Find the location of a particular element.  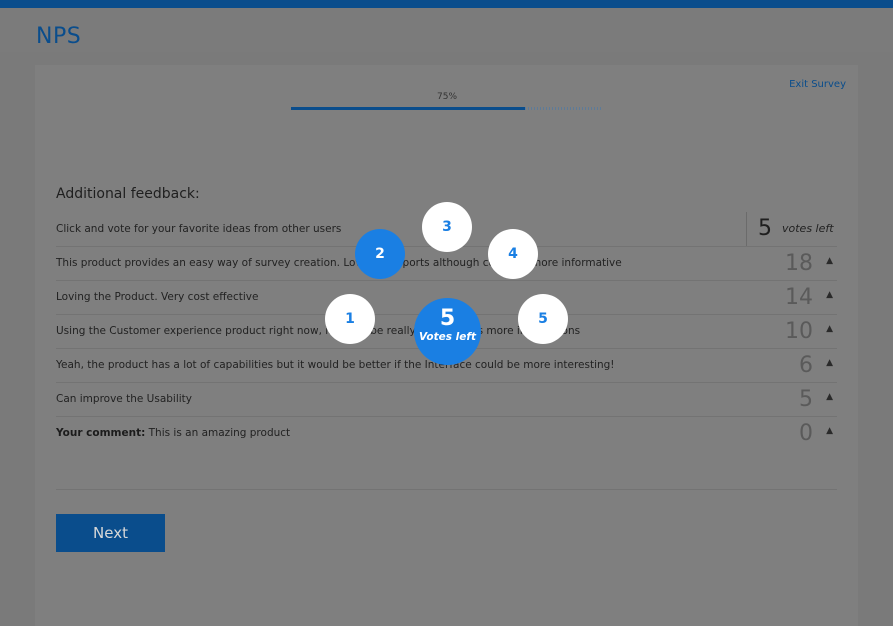

next-button: Next is located at coordinates (110, 533).